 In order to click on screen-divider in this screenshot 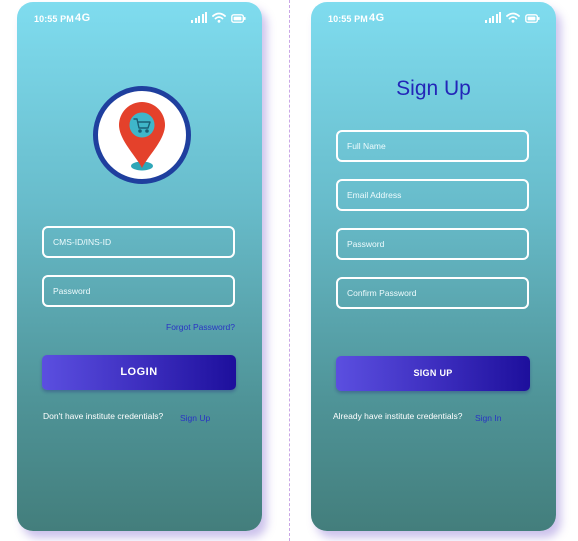, I will do `click(289, 270)`.